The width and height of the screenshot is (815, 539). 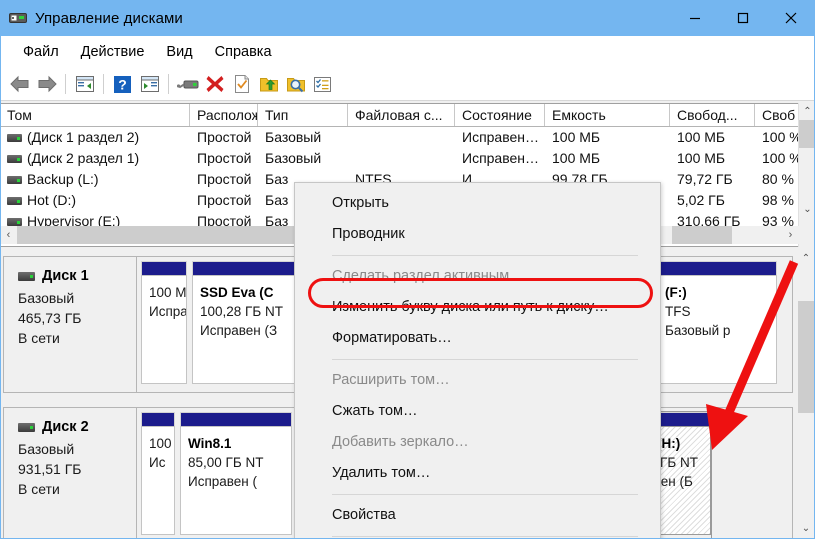 I want to click on rescan-disks-icon, so click(x=187, y=84).